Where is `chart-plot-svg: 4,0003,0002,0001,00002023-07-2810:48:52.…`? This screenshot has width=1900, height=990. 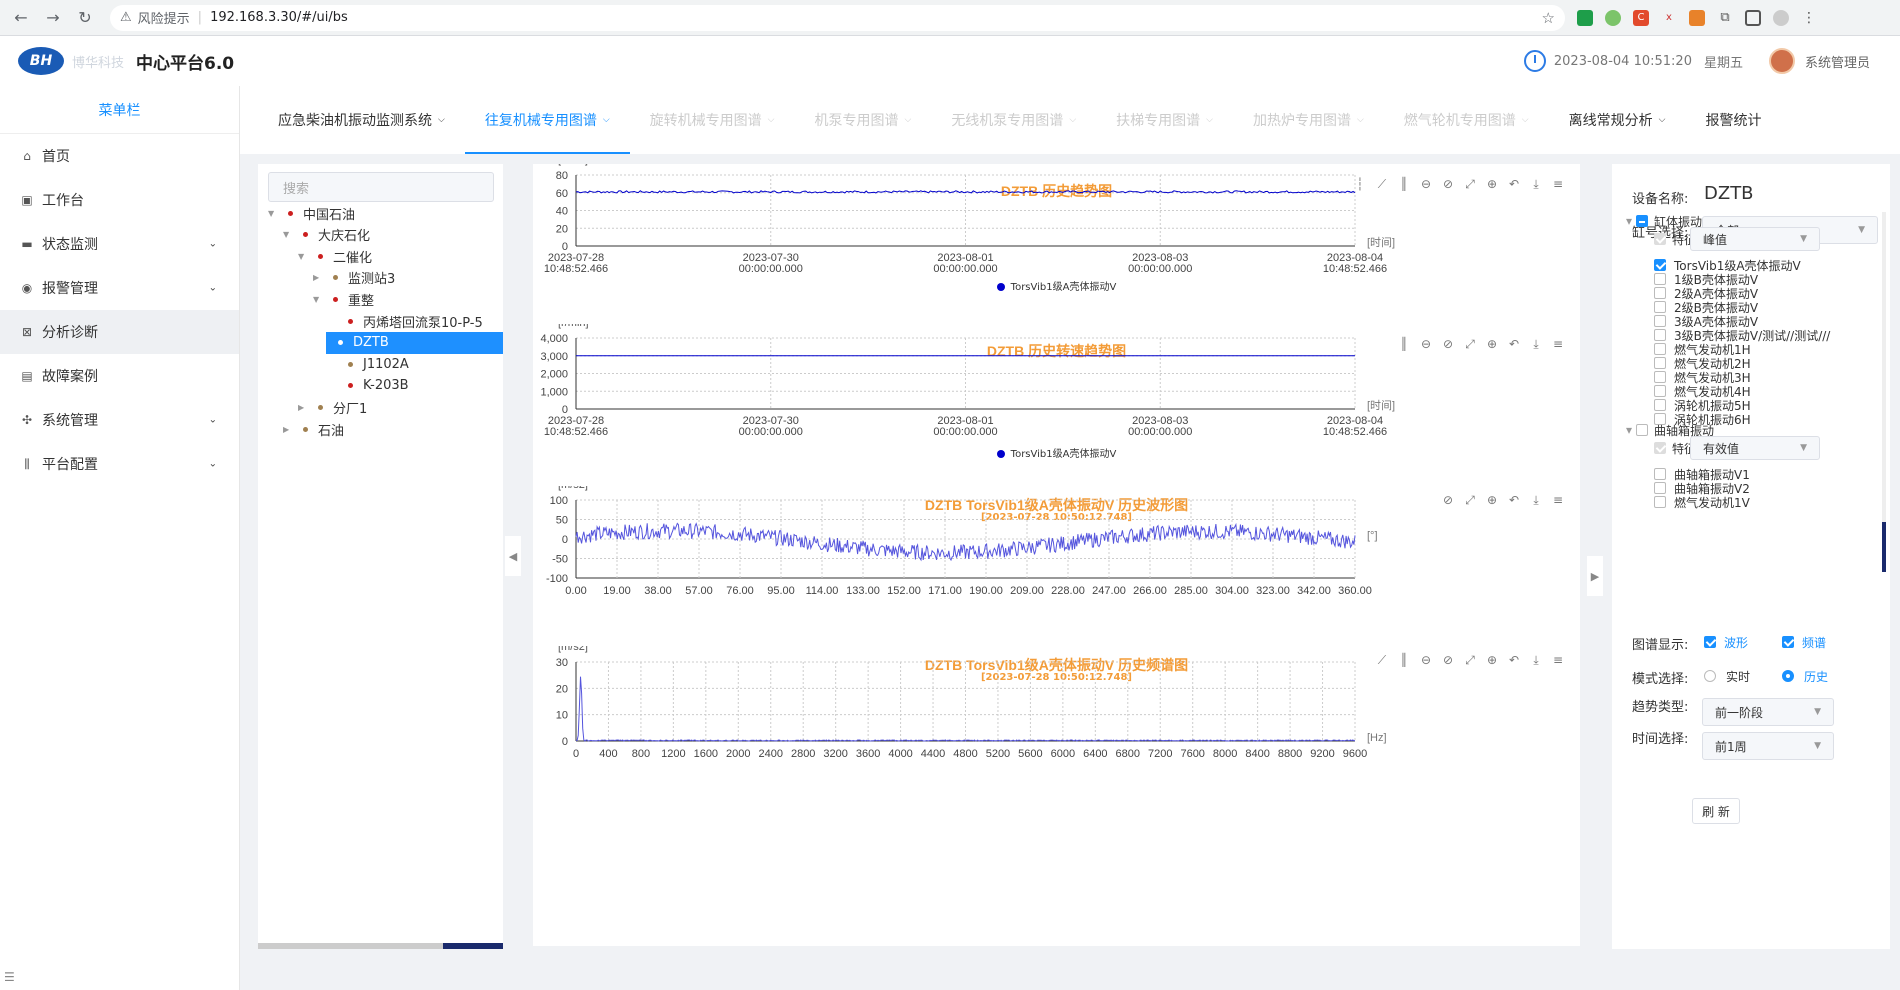 chart-plot-svg: 4,0003,0002,0001,00002023-07-2810:48:52.… is located at coordinates (1056, 404).